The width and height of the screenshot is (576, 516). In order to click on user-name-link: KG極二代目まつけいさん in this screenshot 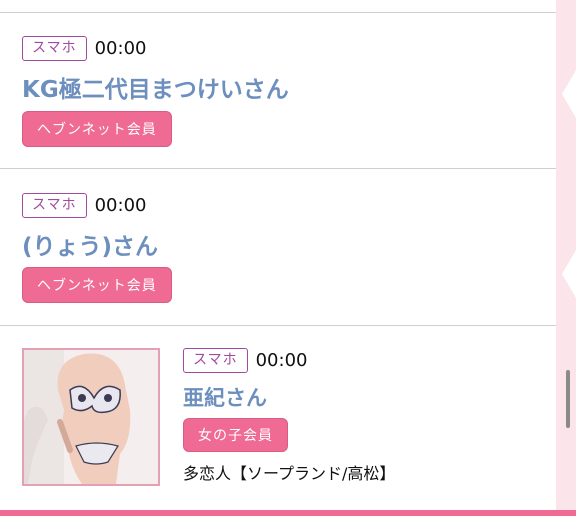, I will do `click(155, 87)`.